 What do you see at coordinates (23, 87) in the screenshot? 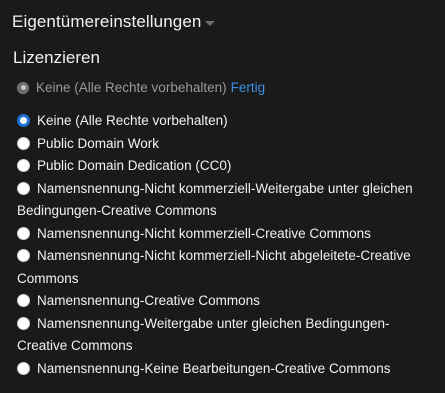
I see `current-license-radio-icon` at bounding box center [23, 87].